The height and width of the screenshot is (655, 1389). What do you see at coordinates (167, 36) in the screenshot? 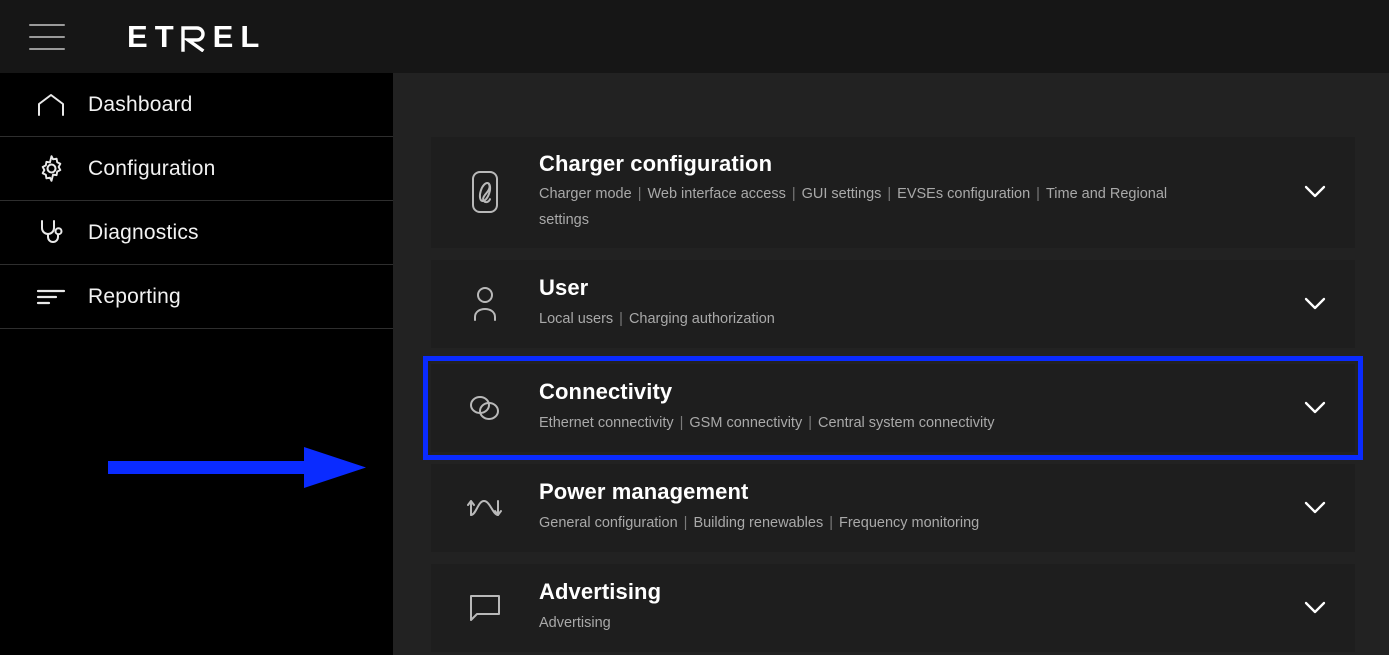
I see `logo-letter-t: T` at bounding box center [167, 36].